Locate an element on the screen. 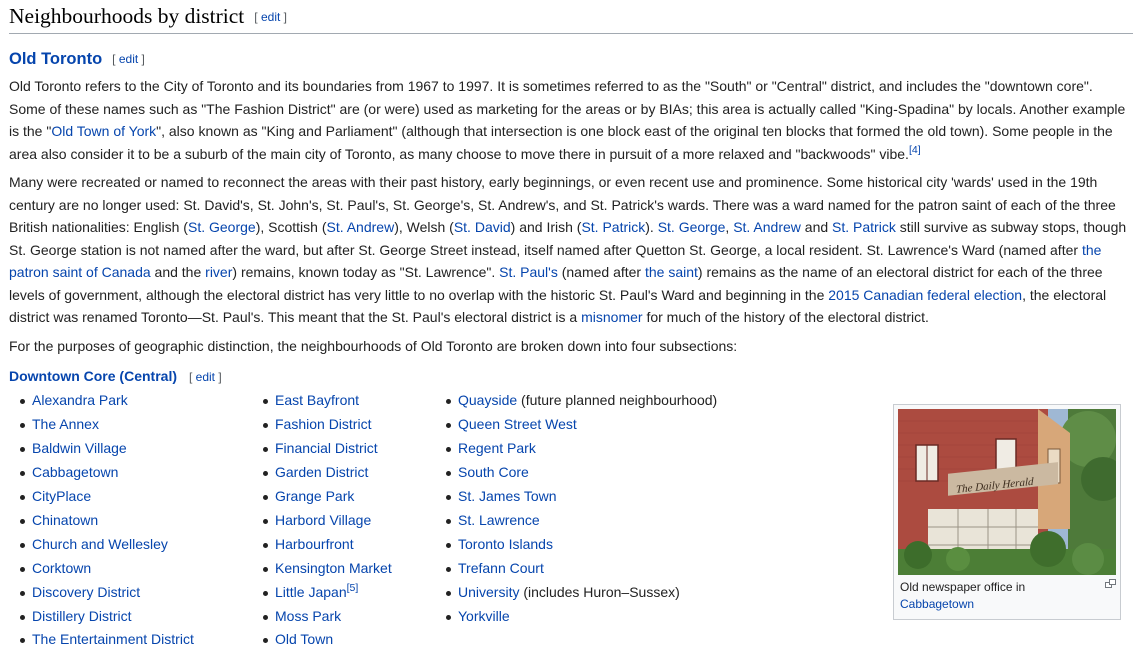 The height and width of the screenshot is (671, 1134). neighbourhood-link: Harbord Village is located at coordinates (323, 520).